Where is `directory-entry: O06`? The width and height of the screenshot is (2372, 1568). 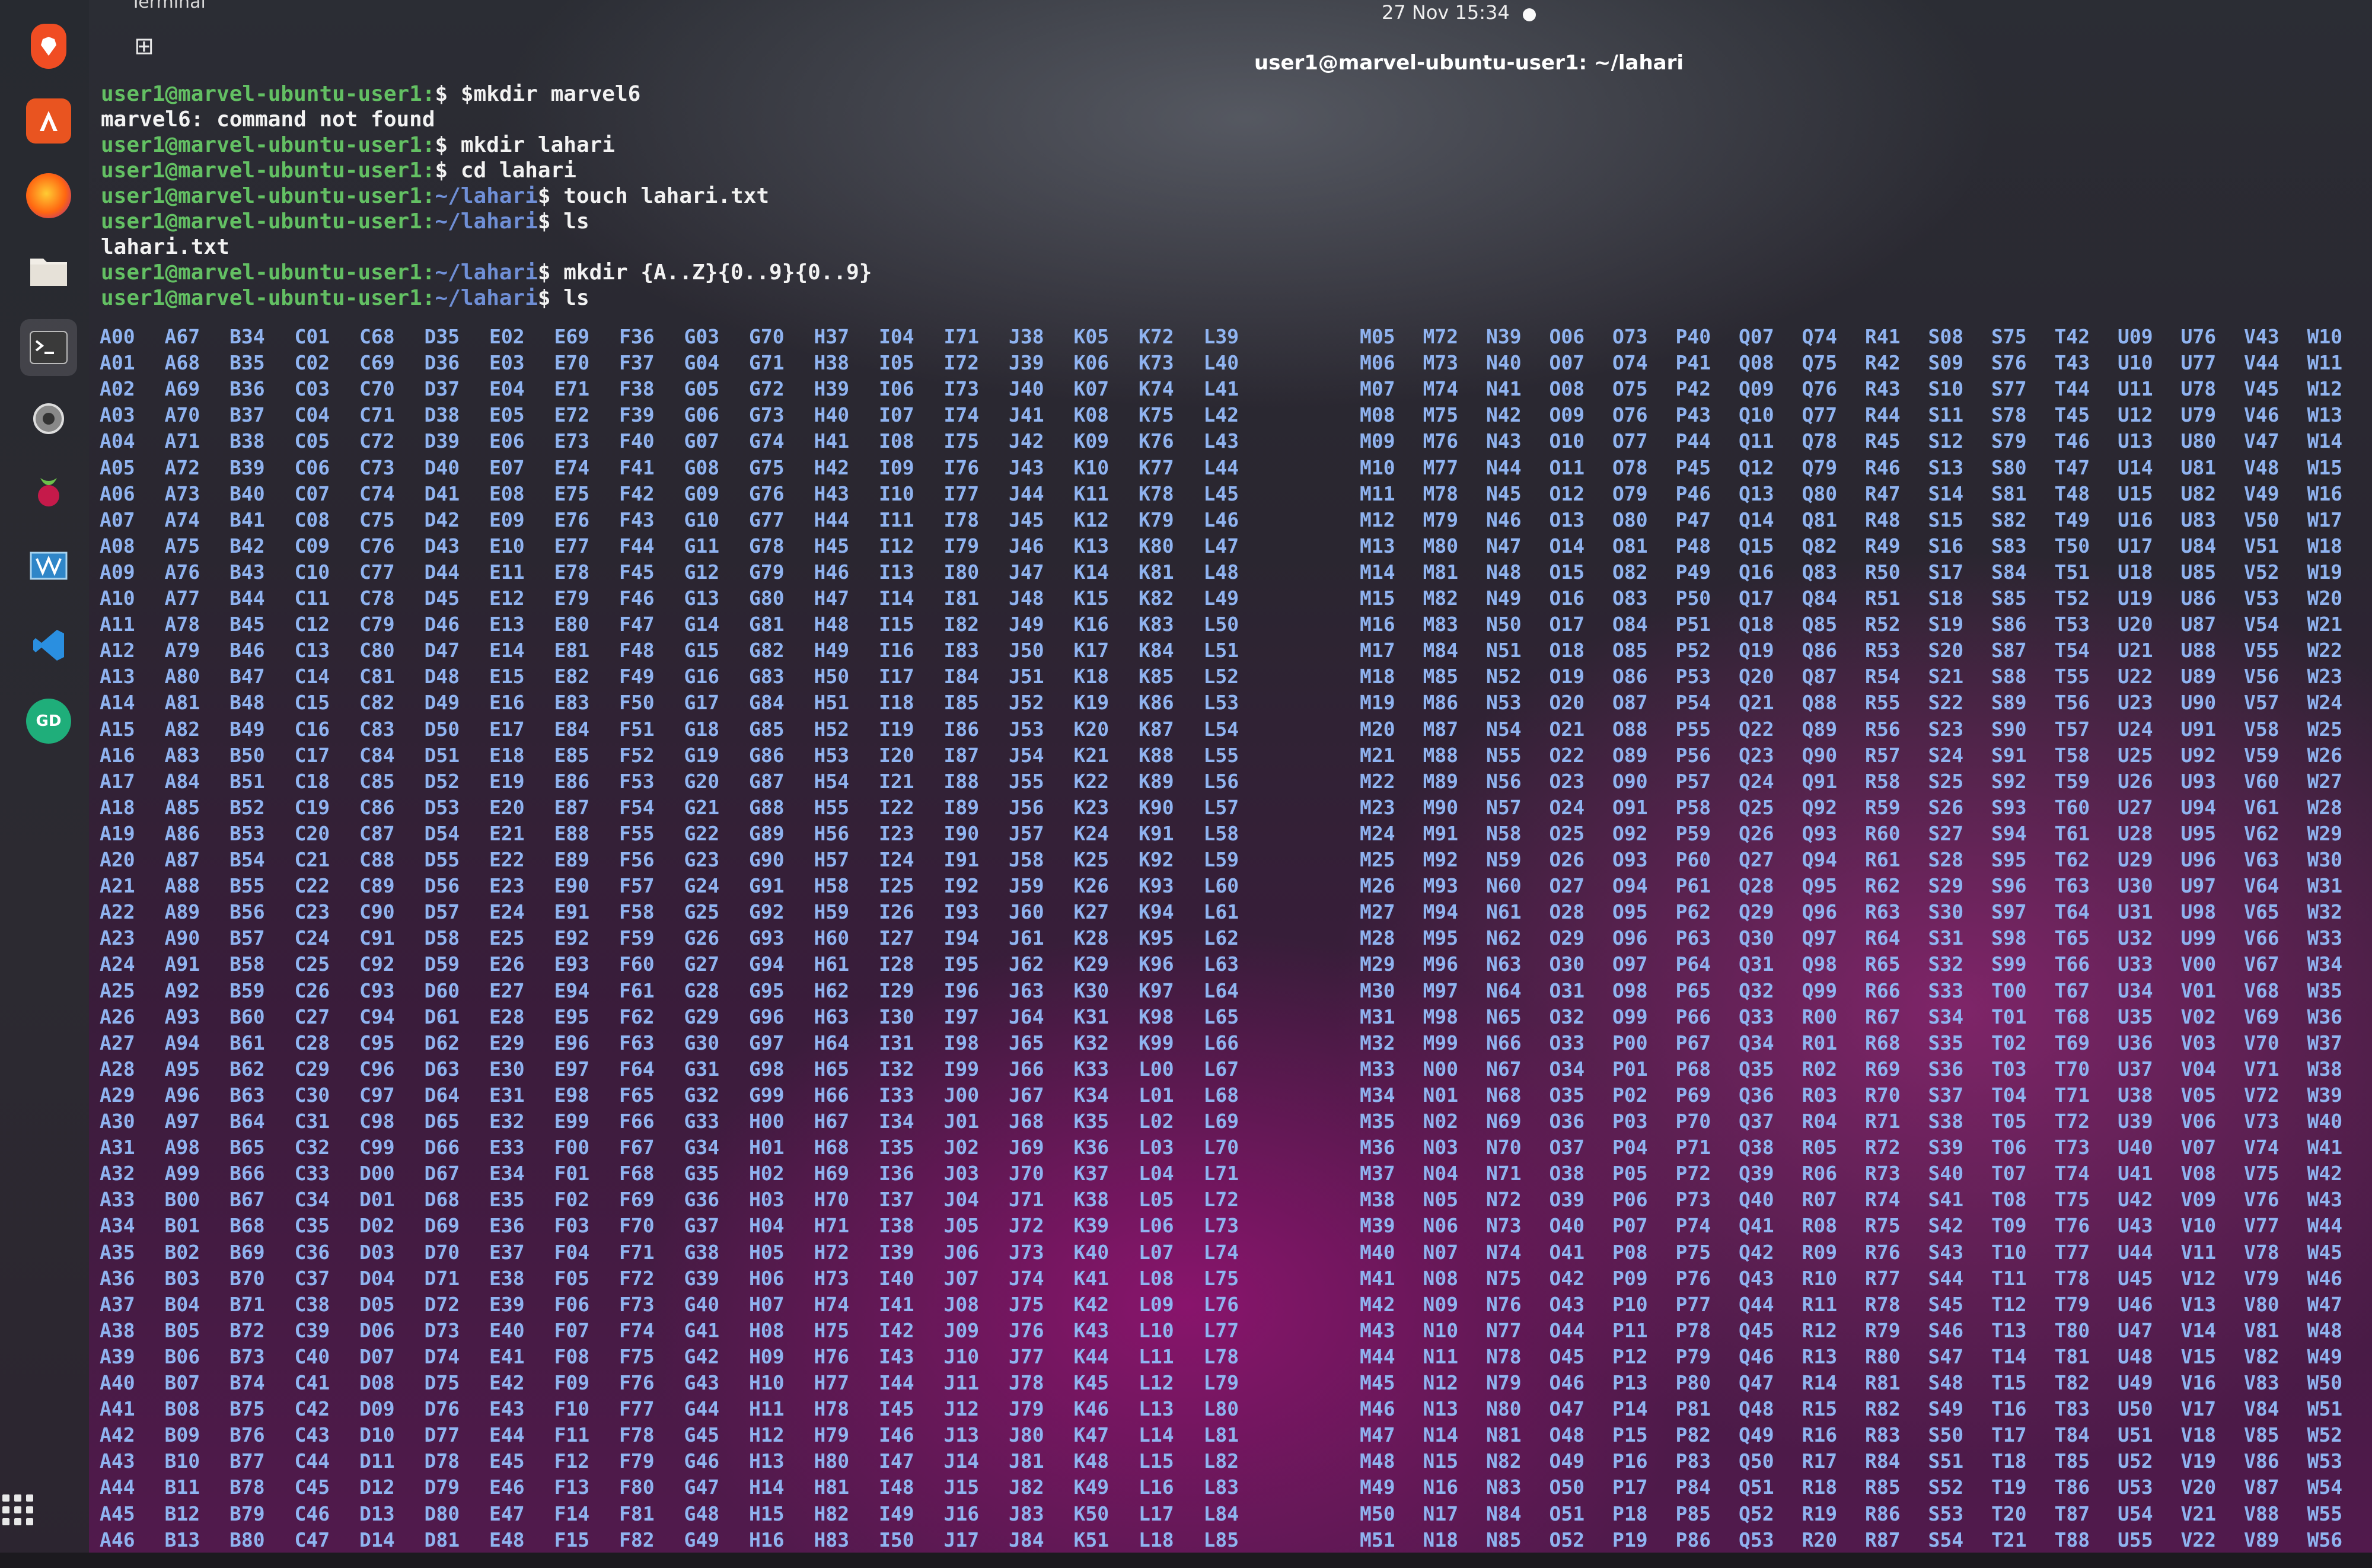
directory-entry: O06 is located at coordinates (1567, 336).